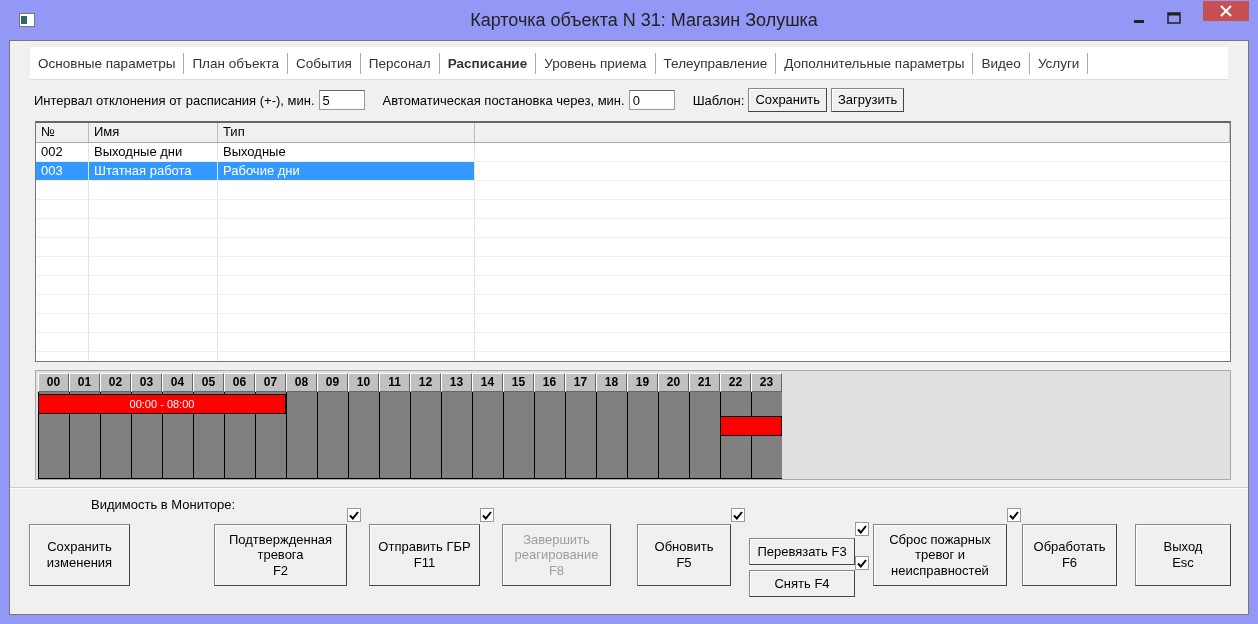  I want to click on hour-header: 17, so click(580, 382).